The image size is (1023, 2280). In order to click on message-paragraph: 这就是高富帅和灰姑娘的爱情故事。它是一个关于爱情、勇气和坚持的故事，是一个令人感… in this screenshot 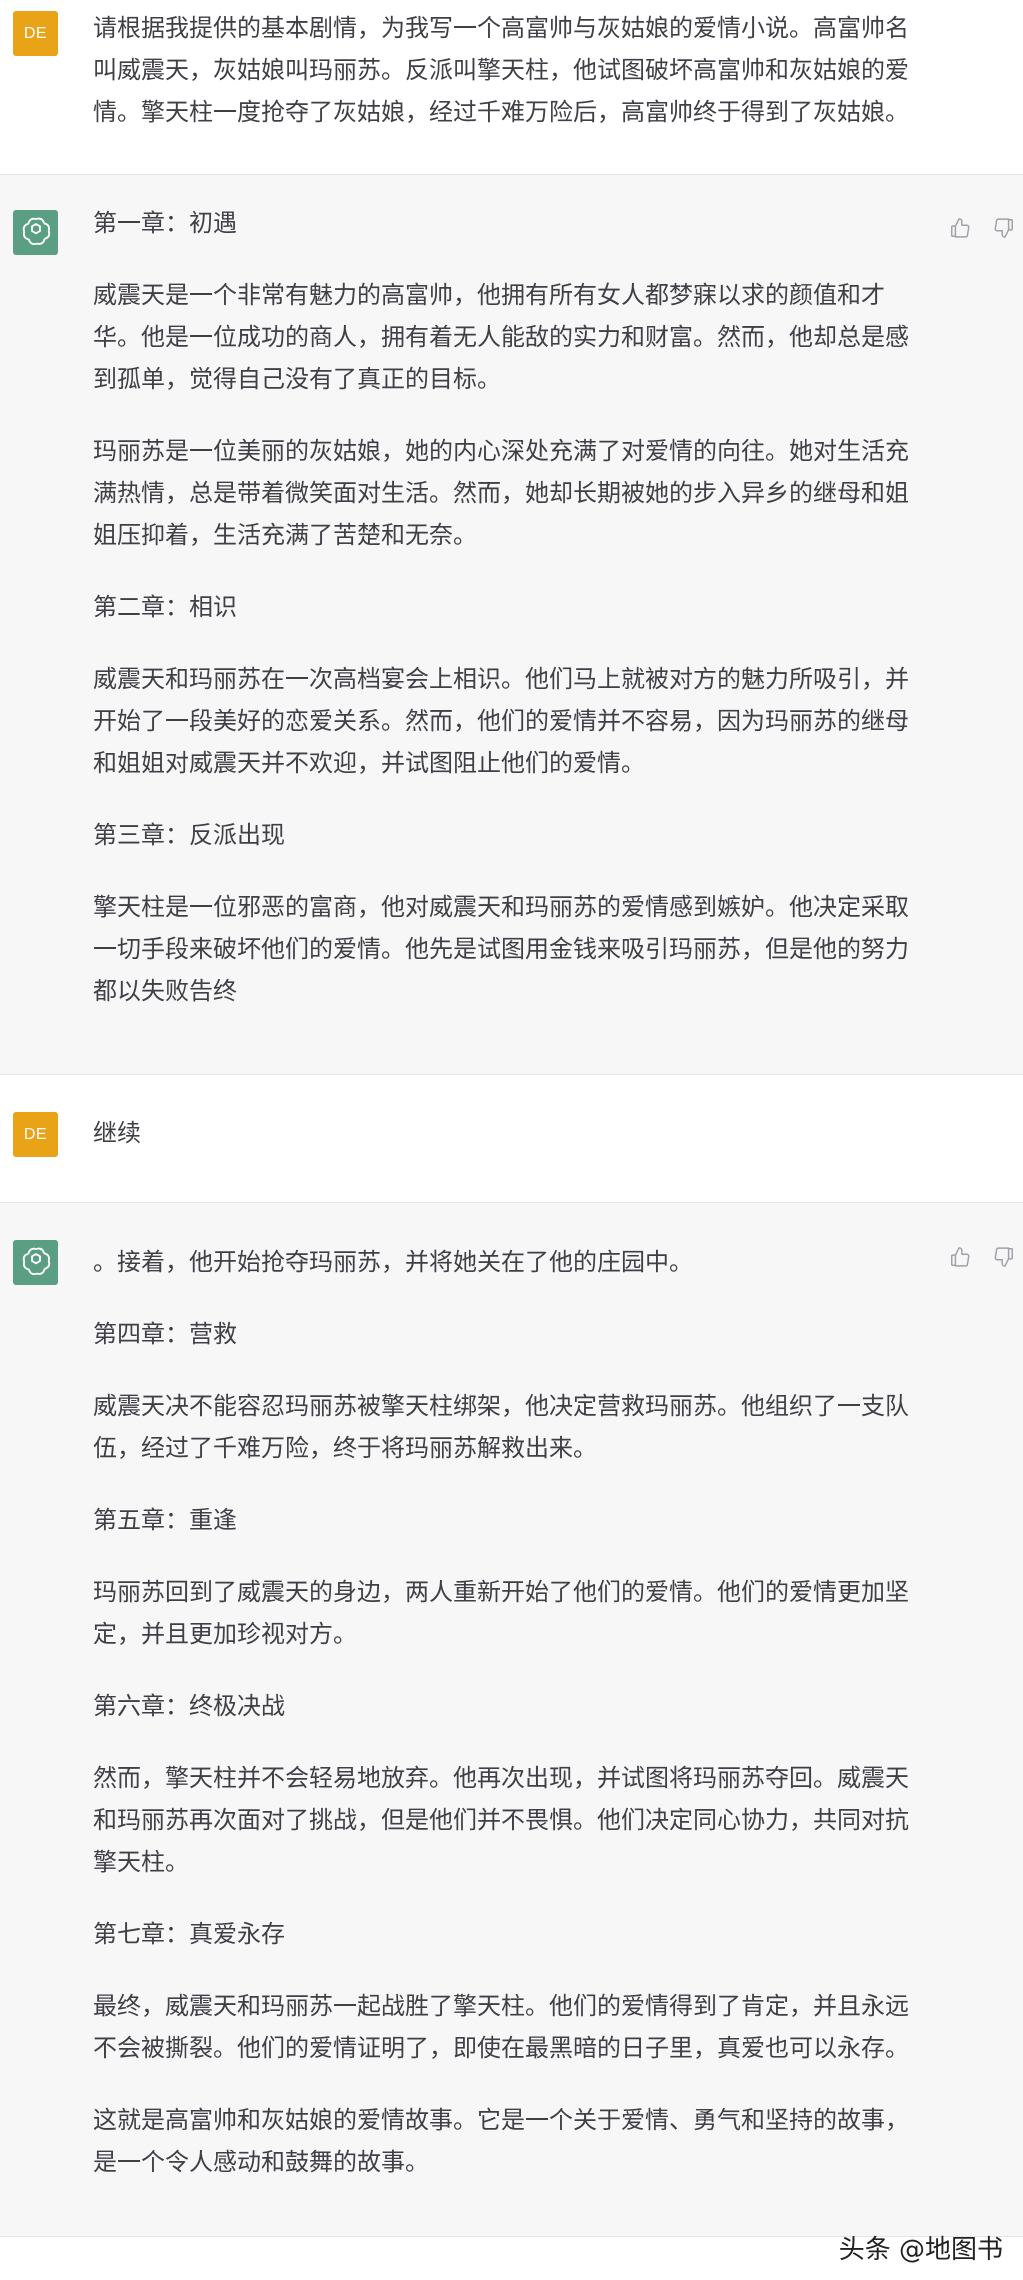, I will do `click(501, 2141)`.